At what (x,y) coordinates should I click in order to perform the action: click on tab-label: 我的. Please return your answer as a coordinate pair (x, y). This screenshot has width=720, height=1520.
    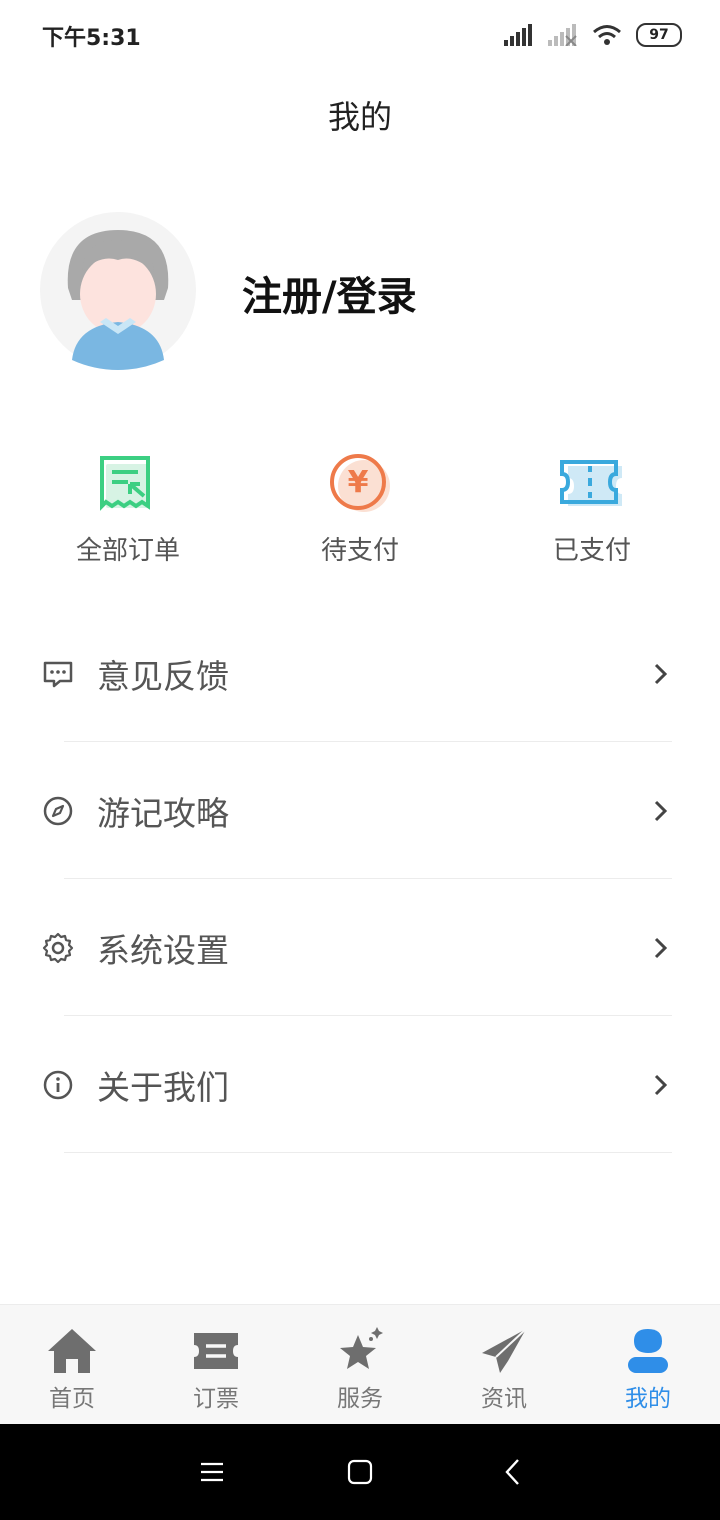
    Looking at the image, I should click on (648, 1399).